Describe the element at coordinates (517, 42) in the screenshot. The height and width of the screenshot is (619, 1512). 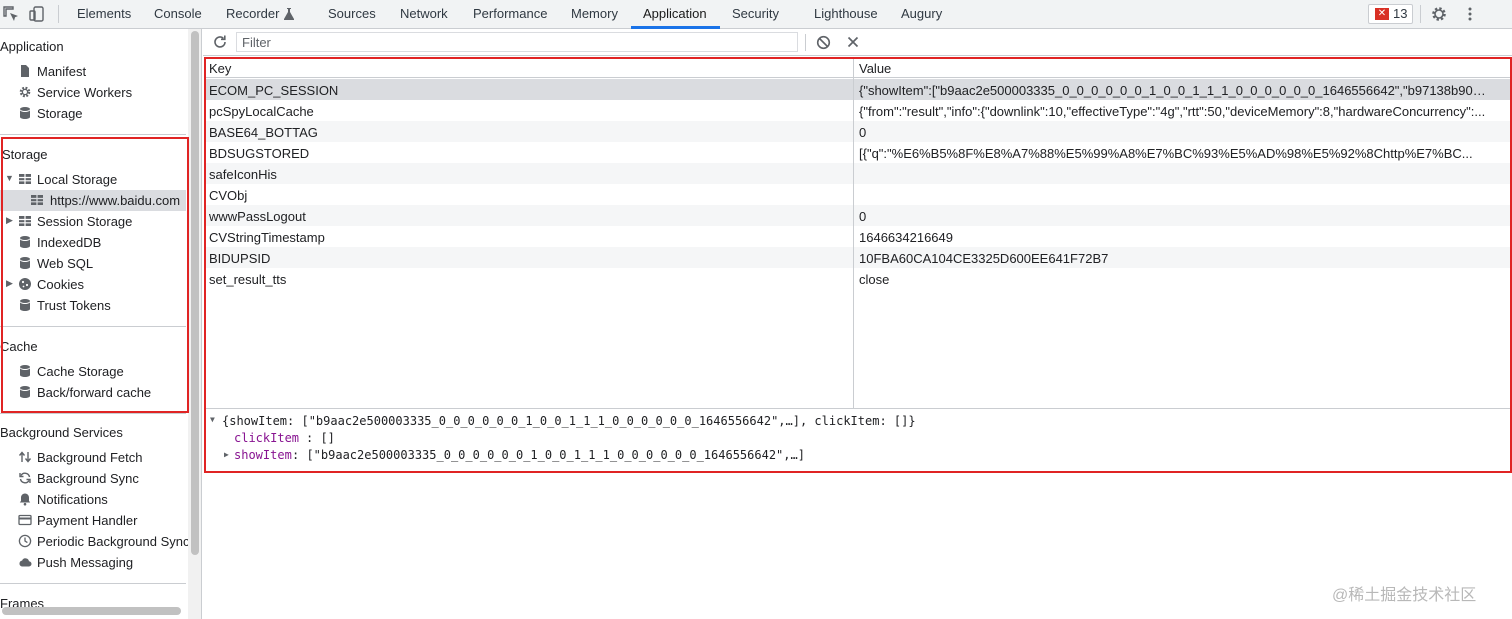
I see `filter-input` at that location.